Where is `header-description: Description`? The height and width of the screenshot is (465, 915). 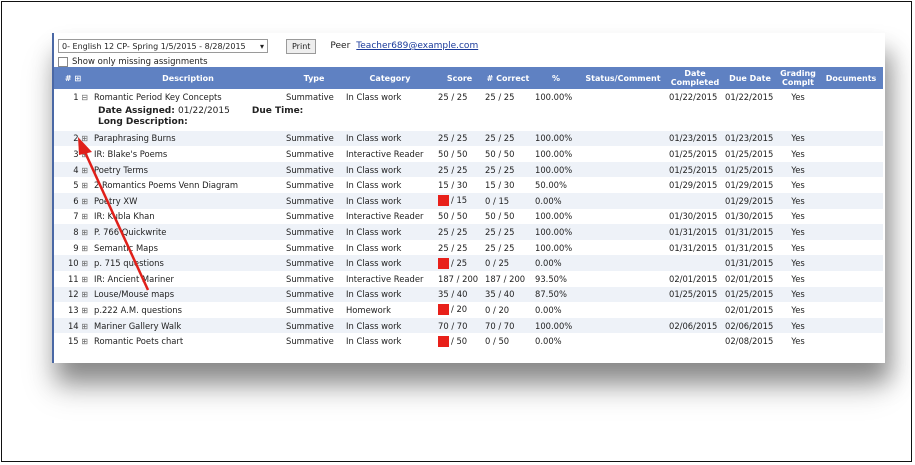
header-description: Description is located at coordinates (188, 78).